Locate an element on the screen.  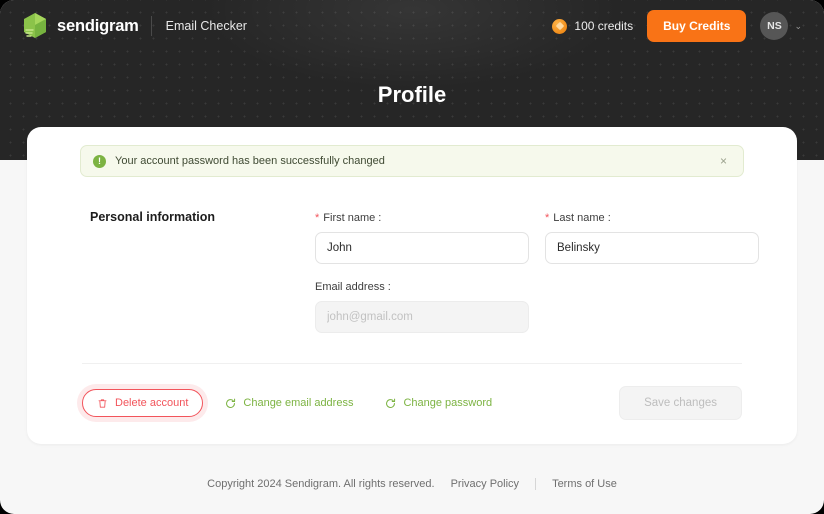
first-name-field-group: * First name : is located at coordinates (422, 238).